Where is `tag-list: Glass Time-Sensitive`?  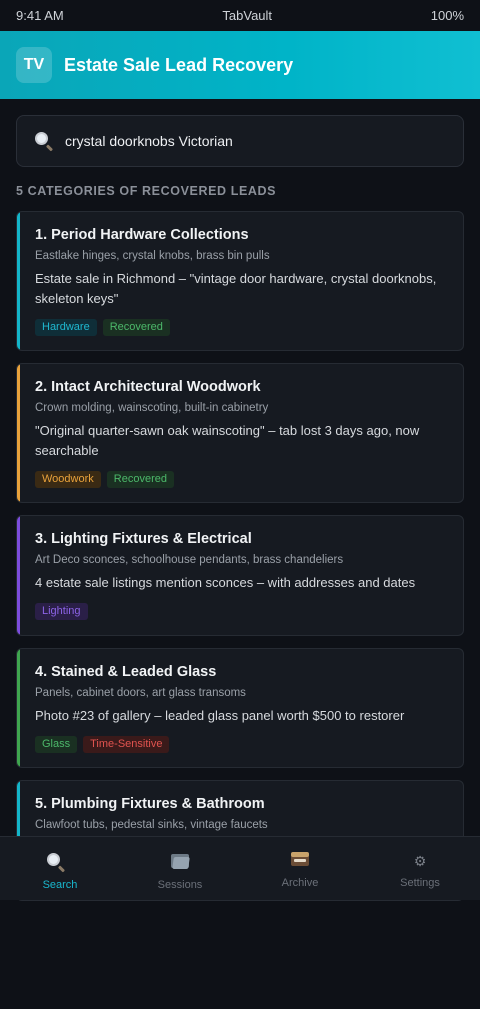
tag-list: Glass Time-Sensitive is located at coordinates (241, 744).